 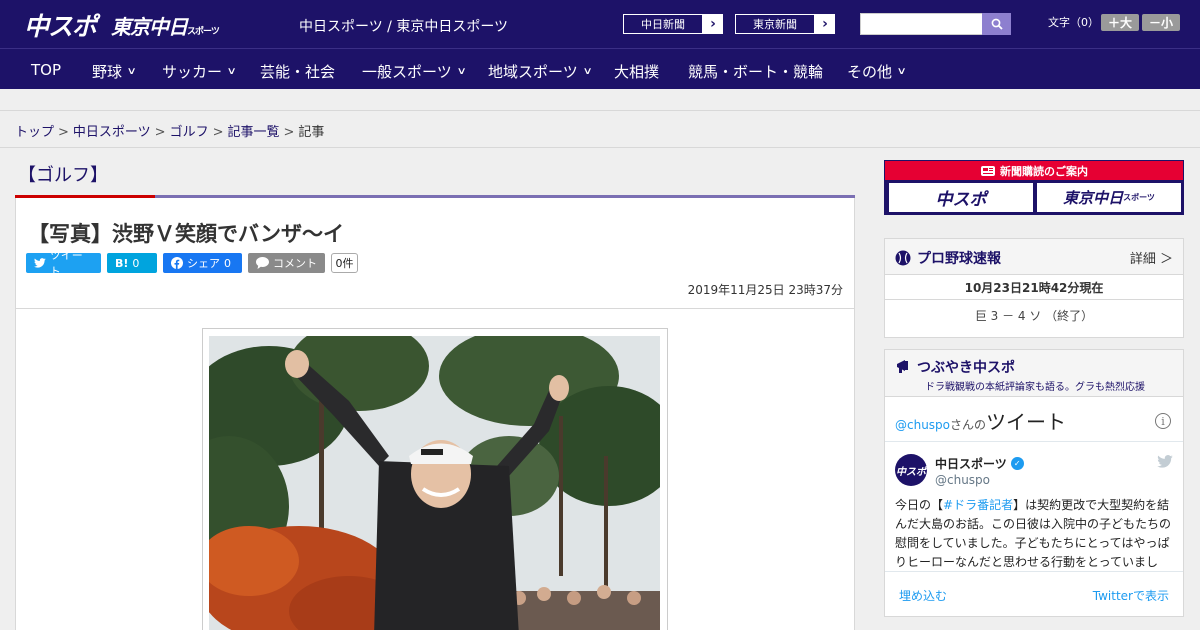 What do you see at coordinates (112, 132) in the screenshot?
I see `breadcrumb-chunichi-sports: 中日スポーツ` at bounding box center [112, 132].